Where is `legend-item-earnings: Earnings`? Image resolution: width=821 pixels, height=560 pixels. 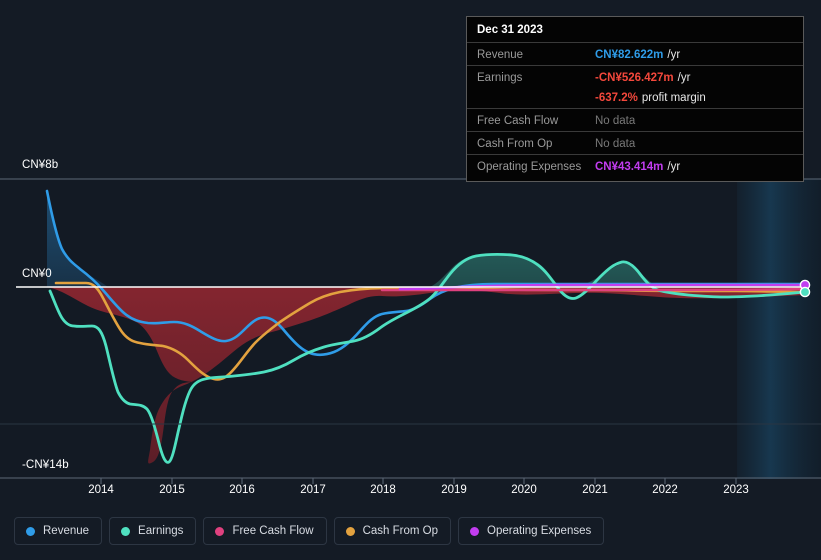 legend-item-earnings: Earnings is located at coordinates (153, 531).